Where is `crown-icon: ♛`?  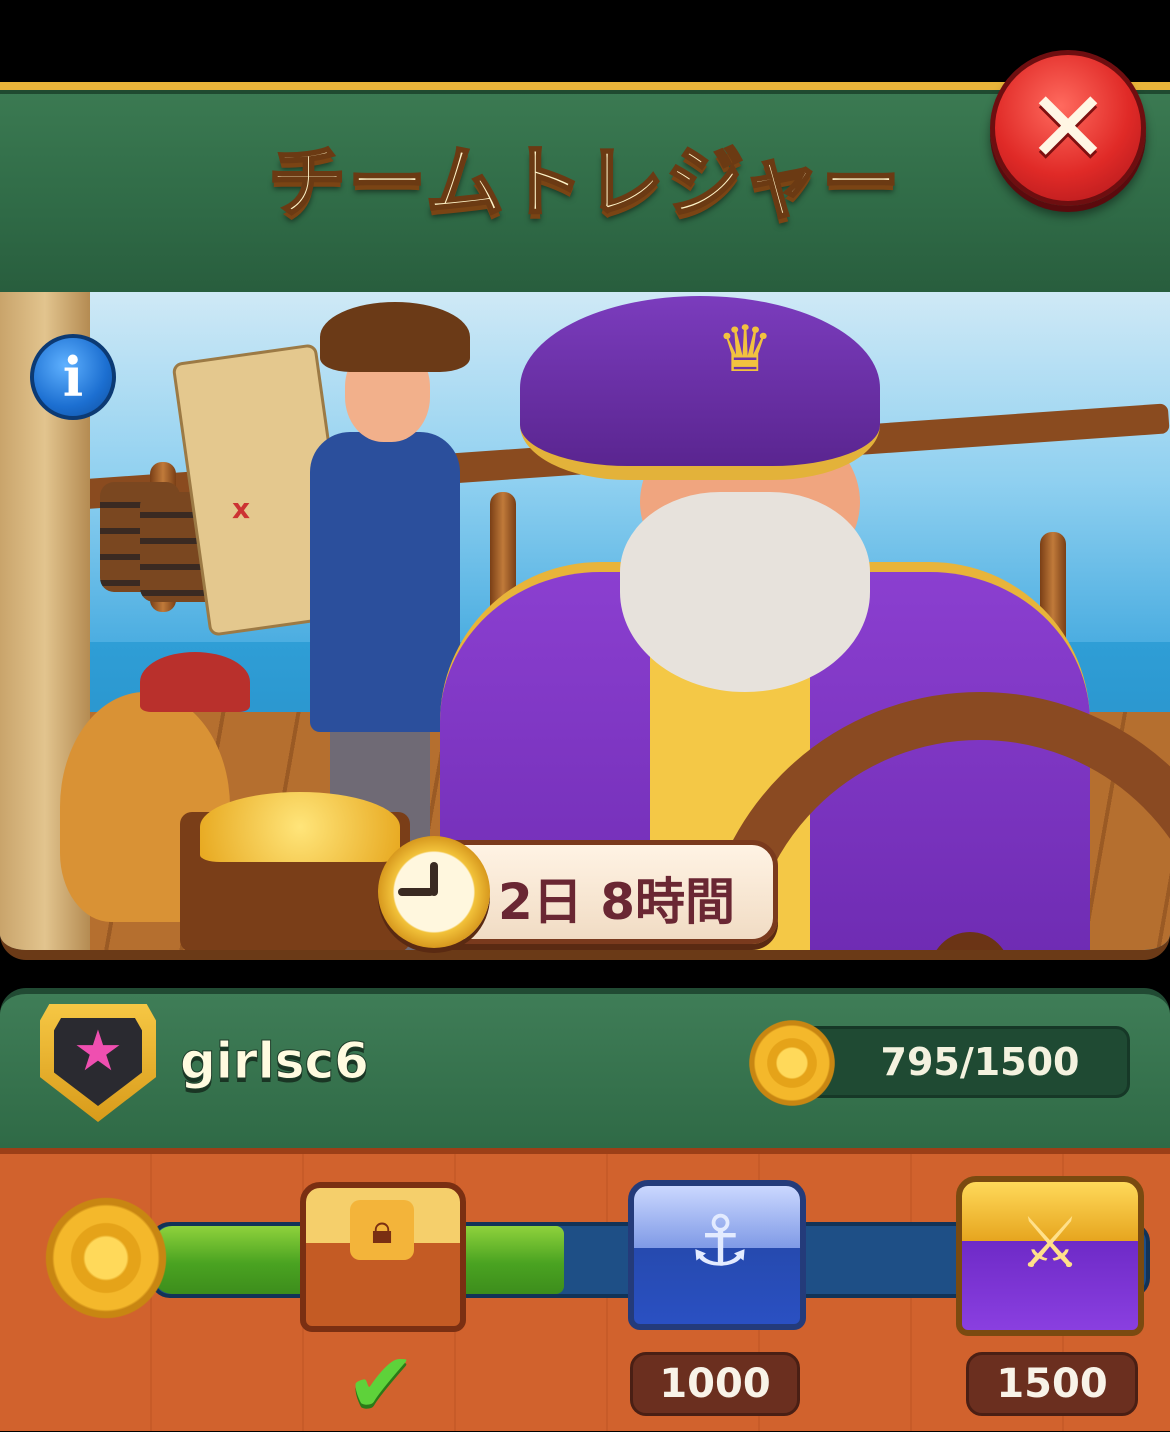
crown-icon: ♛ is located at coordinates (745, 350).